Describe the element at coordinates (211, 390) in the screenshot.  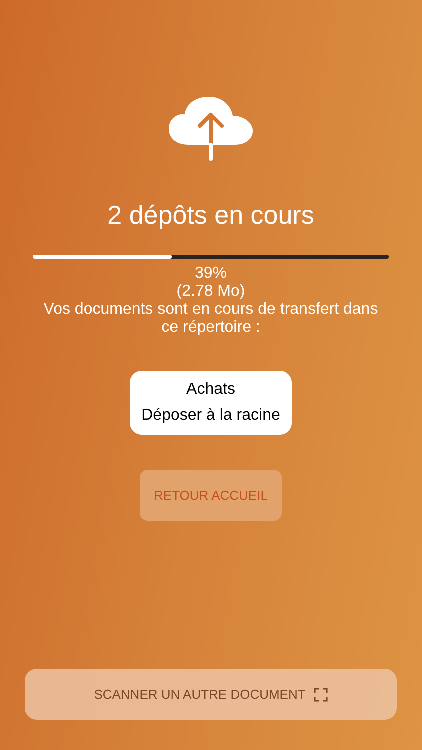
I see `folder-name: Achats` at that location.